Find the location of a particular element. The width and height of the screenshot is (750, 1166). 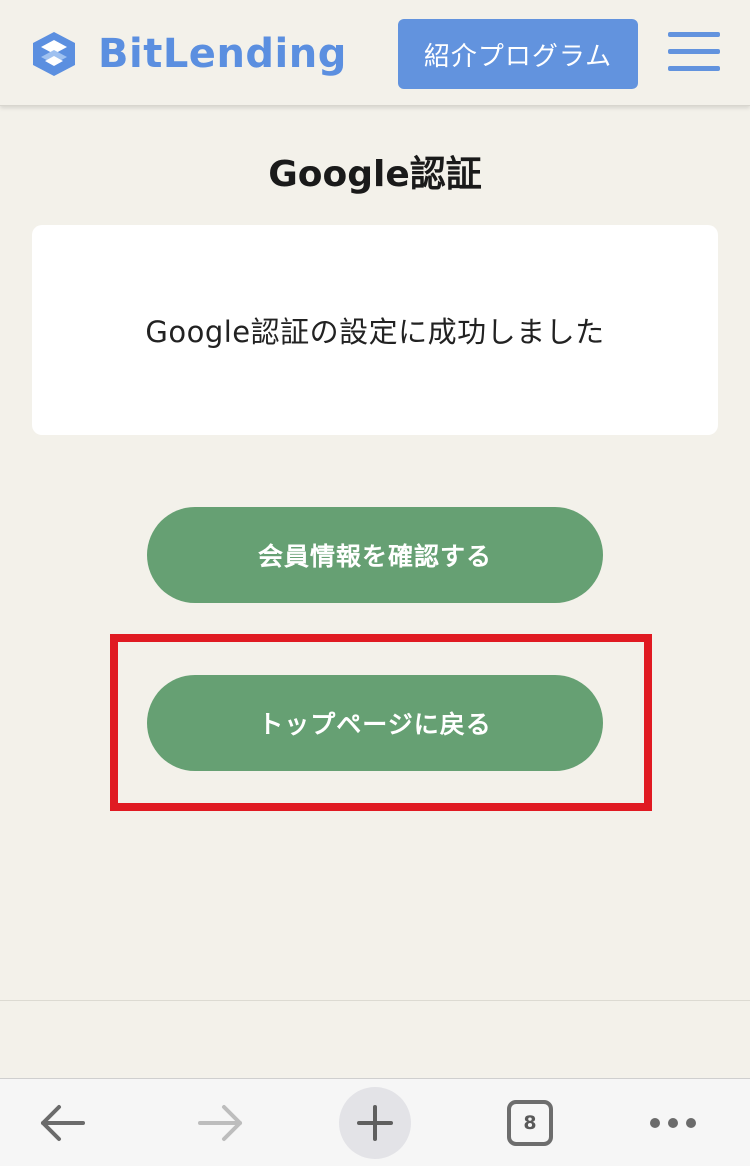

plus-icon is located at coordinates (375, 1123).